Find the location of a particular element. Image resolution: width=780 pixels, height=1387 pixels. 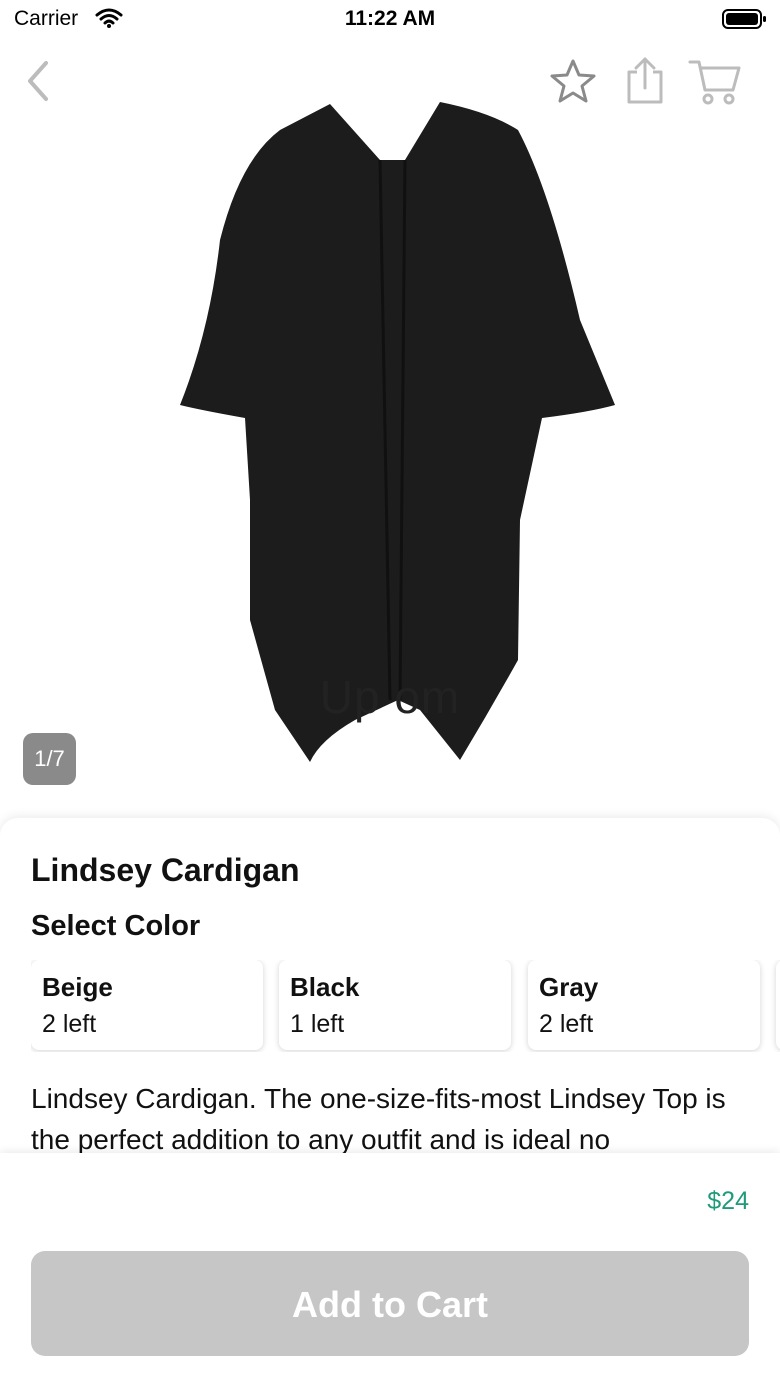

color-option-next is located at coordinates (778, 1005).